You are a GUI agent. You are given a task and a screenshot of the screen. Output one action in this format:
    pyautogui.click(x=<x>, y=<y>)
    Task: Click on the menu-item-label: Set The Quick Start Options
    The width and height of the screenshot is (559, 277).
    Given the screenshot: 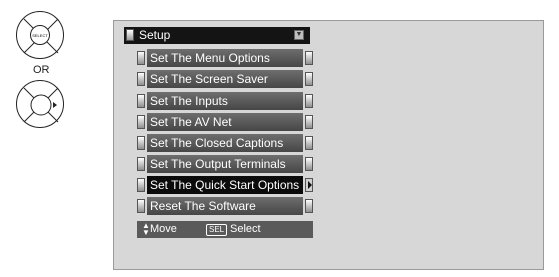 What is the action you would take?
    pyautogui.click(x=225, y=185)
    